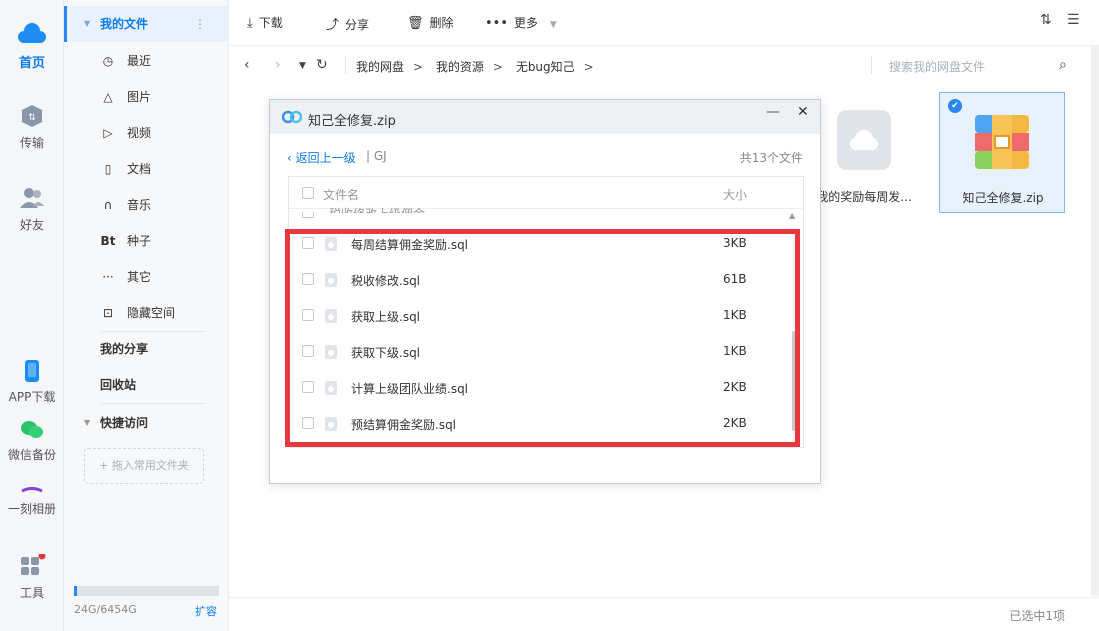 Image resolution: width=1099 pixels, height=631 pixels. What do you see at coordinates (139, 205) in the screenshot?
I see `sidebar-item-label: 音乐` at bounding box center [139, 205].